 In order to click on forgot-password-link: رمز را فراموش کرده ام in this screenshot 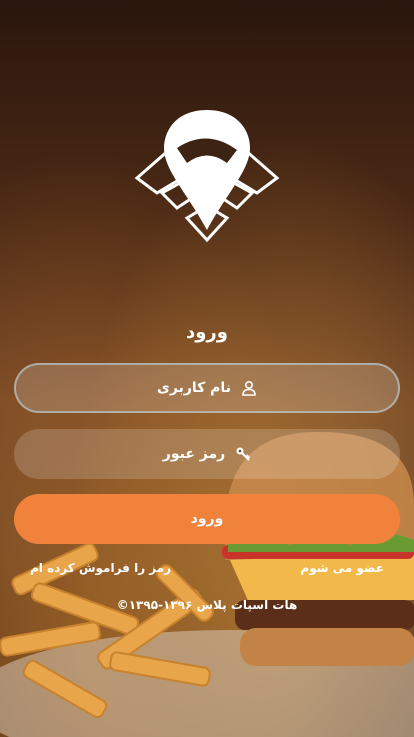, I will do `click(100, 568)`.